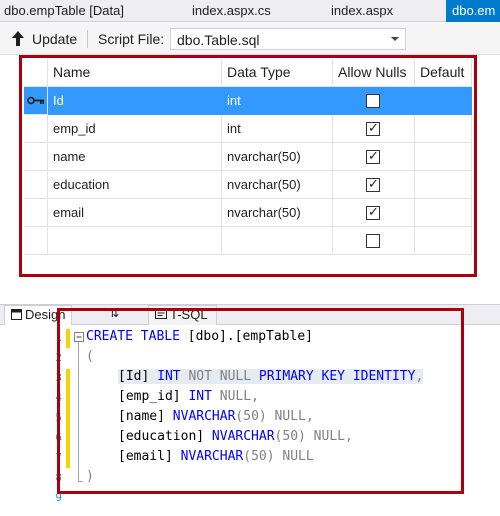 This screenshot has height=516, width=500. What do you see at coordinates (288, 39) in the screenshot?
I see `script-file-dropdown: dbo.Table.sql` at bounding box center [288, 39].